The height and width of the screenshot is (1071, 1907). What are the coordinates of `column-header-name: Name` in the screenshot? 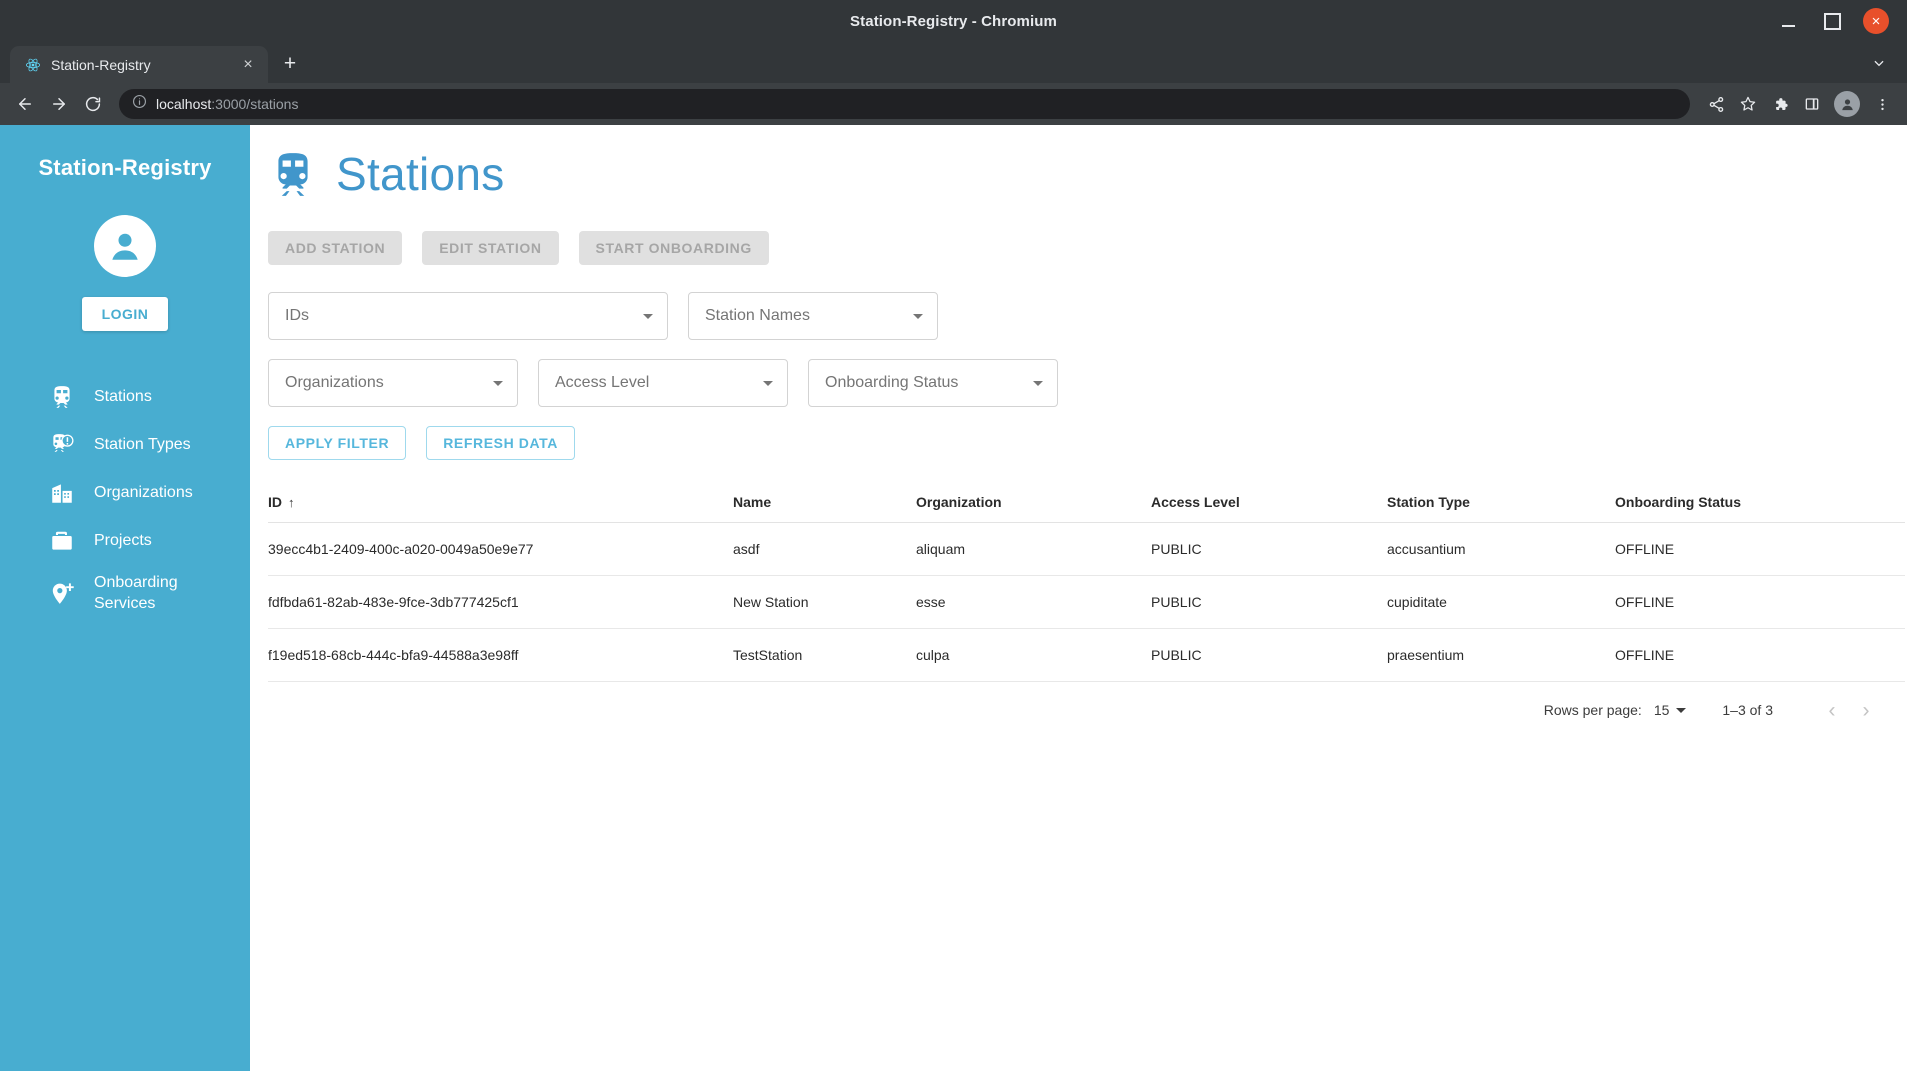 It's located at (824, 502).